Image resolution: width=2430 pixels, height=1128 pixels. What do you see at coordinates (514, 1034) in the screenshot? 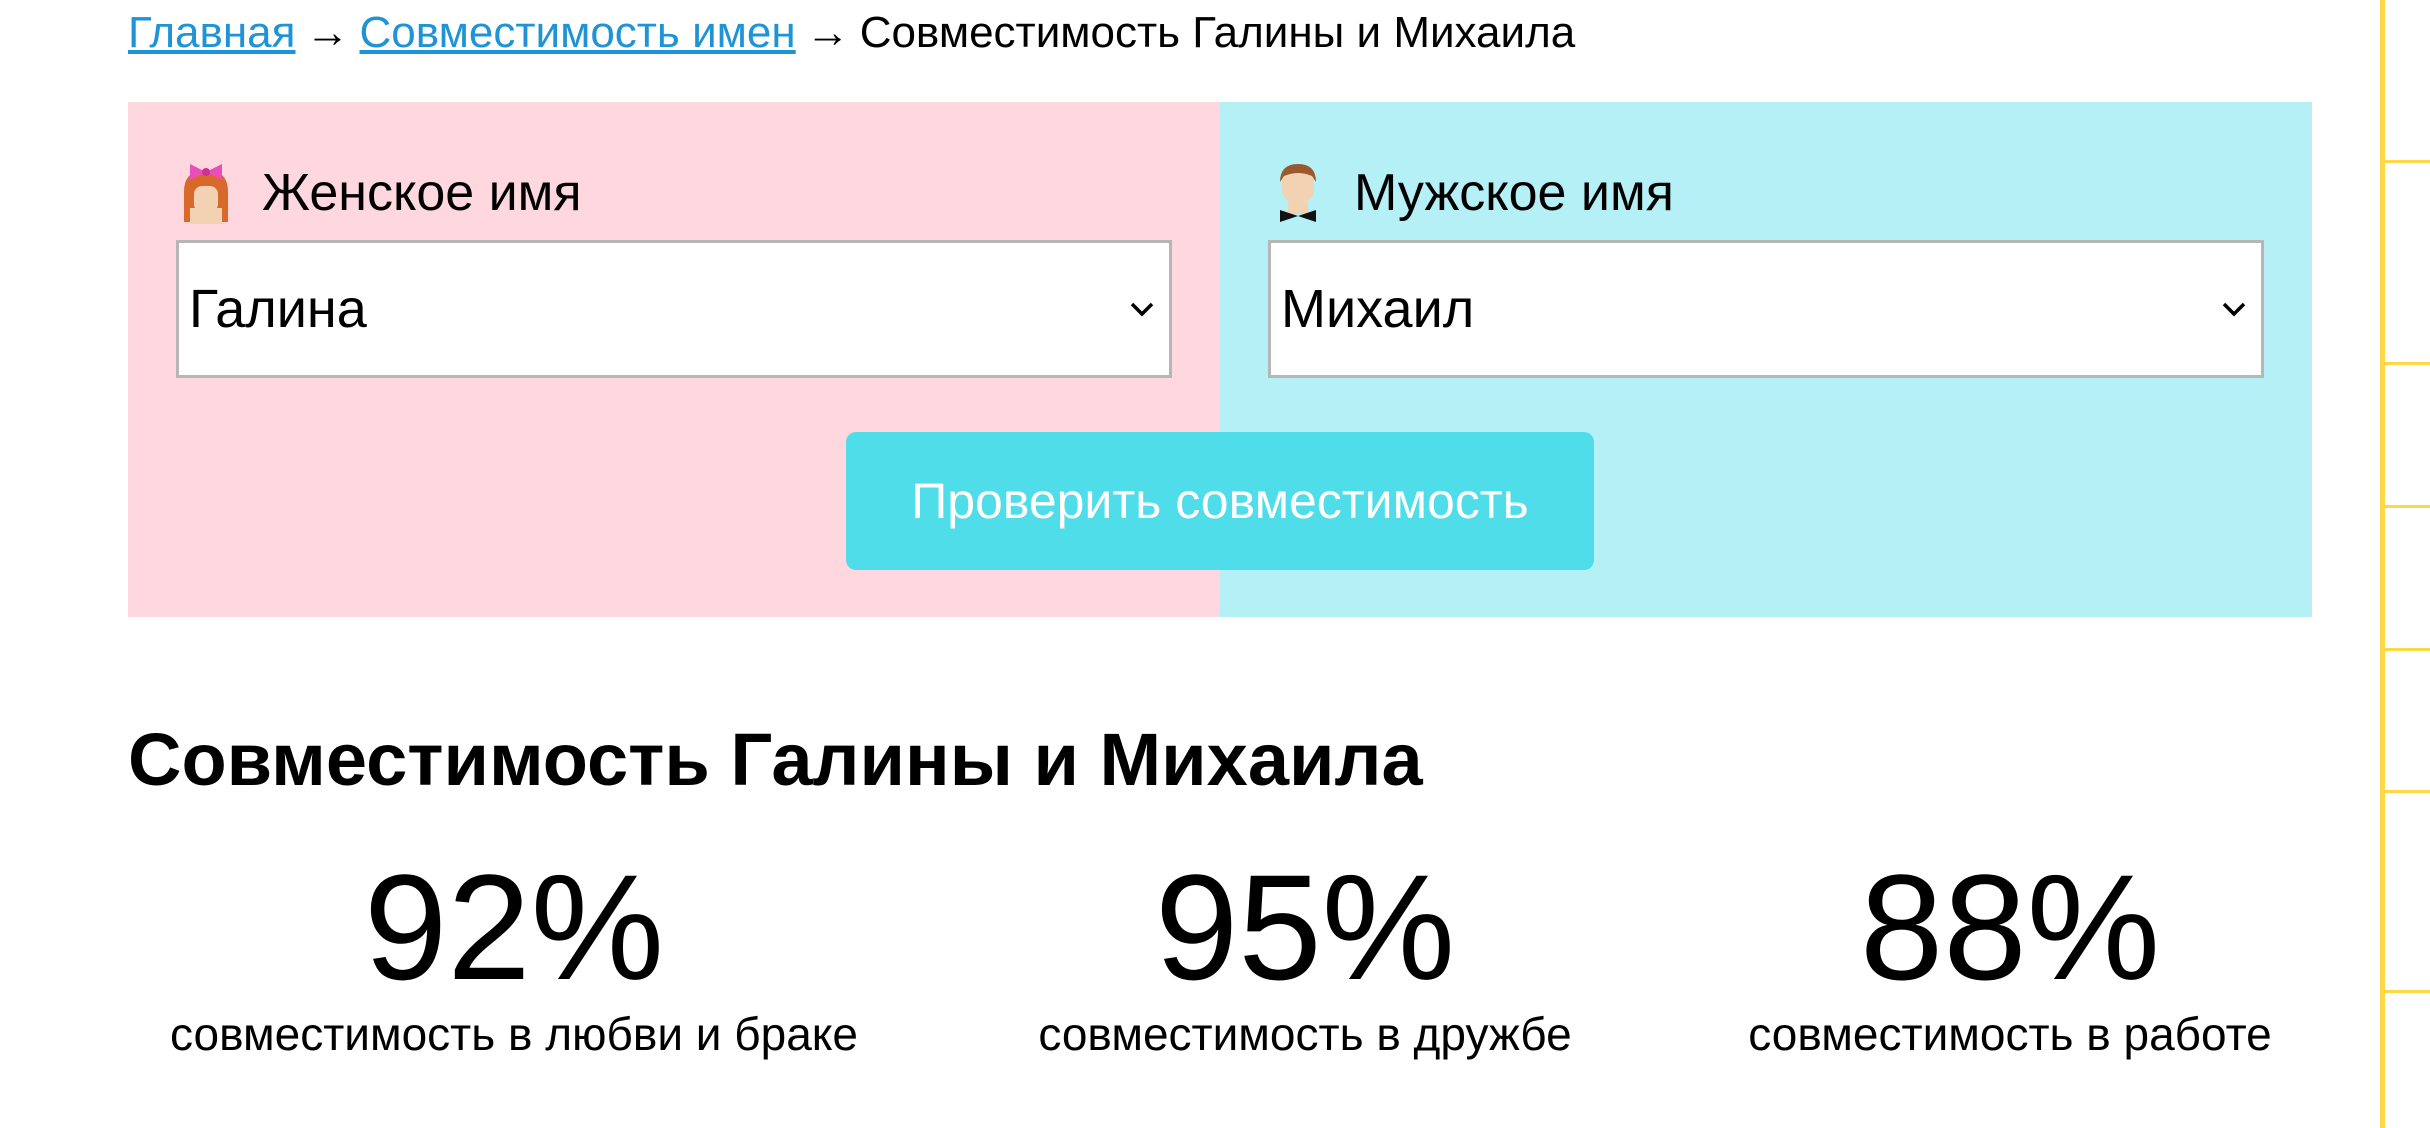
I see `stat-caption: совместимость в любви и браке` at bounding box center [514, 1034].